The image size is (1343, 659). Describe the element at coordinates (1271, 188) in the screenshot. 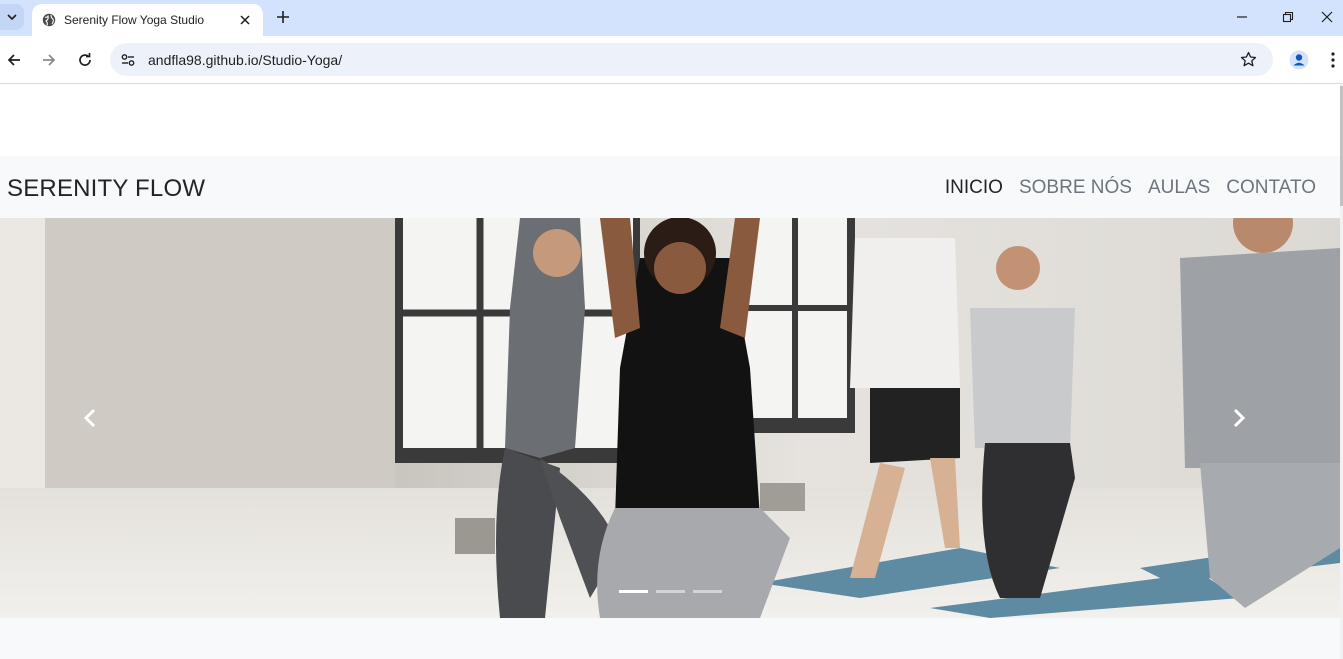

I see `nav-link-contato: CONTATO` at that location.